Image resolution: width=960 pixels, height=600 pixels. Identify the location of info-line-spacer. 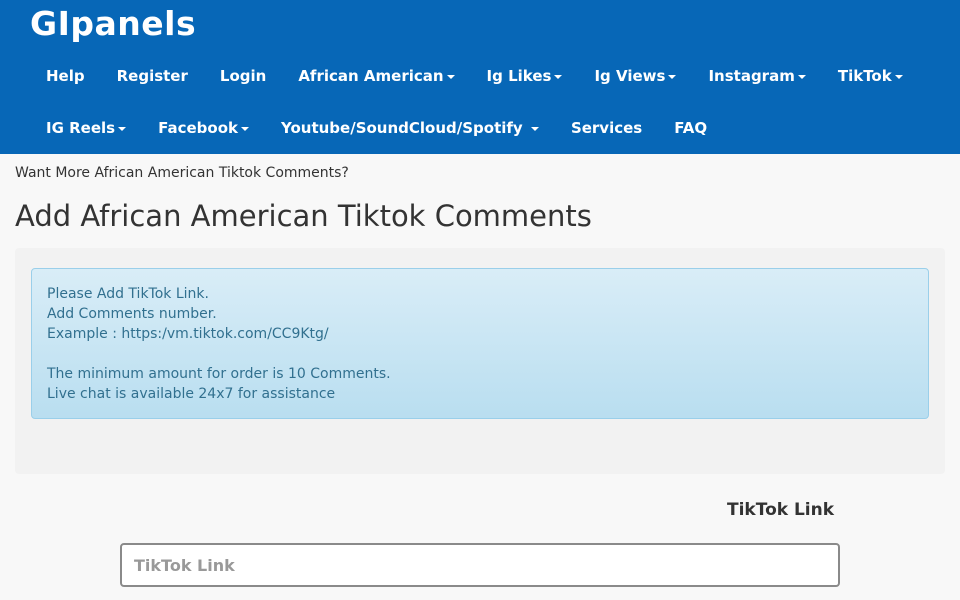
(480, 354).